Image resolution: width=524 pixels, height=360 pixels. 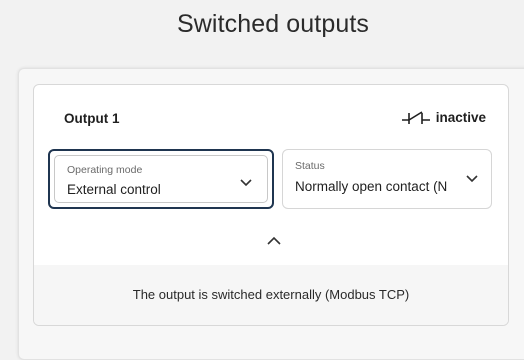 I want to click on output-state: inactive, so click(x=443, y=117).